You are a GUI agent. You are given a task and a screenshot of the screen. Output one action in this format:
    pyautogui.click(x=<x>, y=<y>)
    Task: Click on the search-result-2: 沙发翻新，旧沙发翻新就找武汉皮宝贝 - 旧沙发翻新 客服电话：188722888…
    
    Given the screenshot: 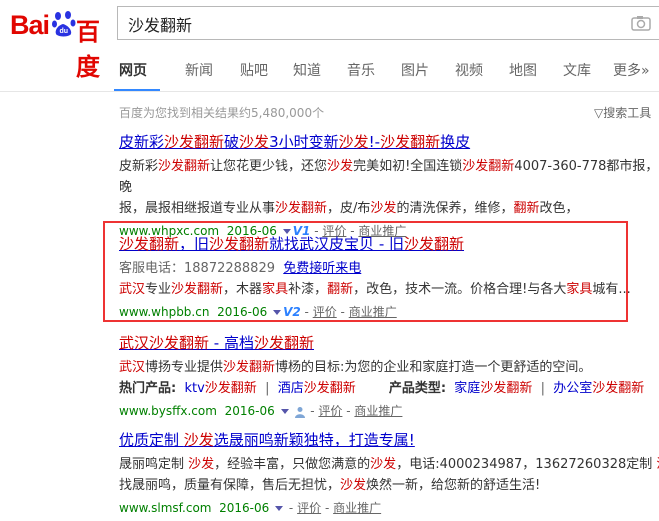 What is the action you would take?
    pyautogui.click(x=389, y=276)
    